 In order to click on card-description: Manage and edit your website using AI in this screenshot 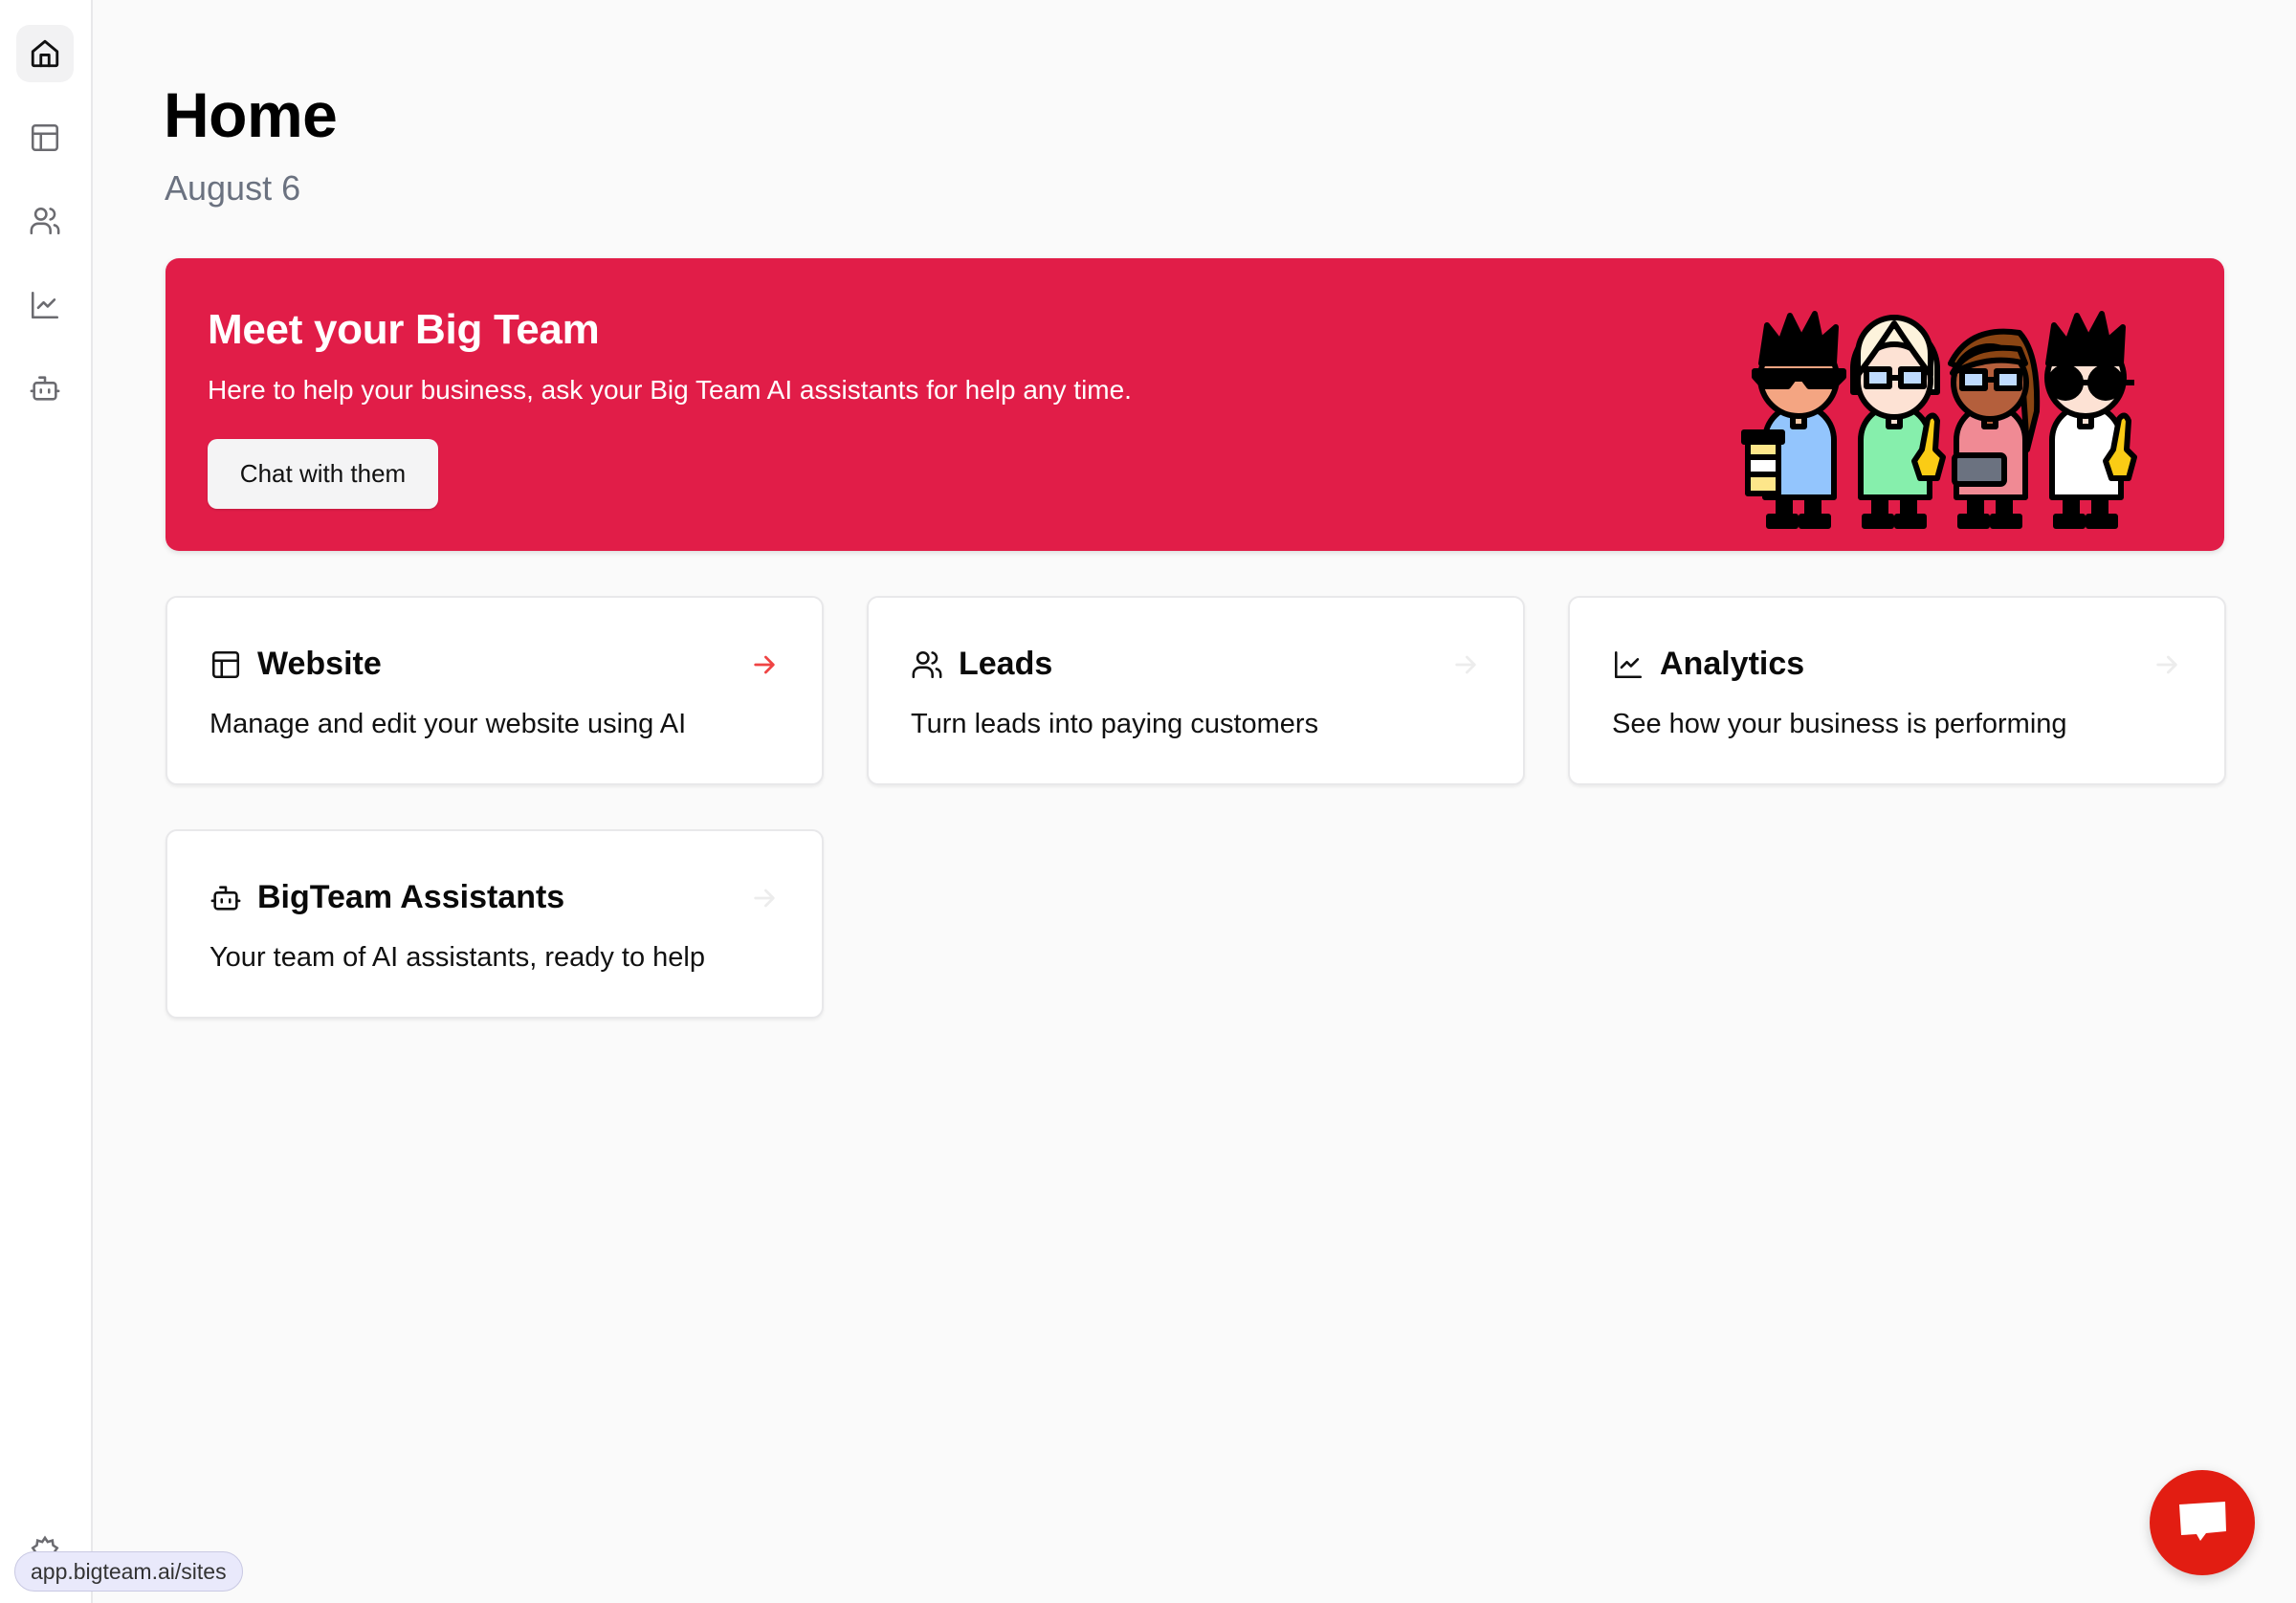, I will do `click(449, 724)`.